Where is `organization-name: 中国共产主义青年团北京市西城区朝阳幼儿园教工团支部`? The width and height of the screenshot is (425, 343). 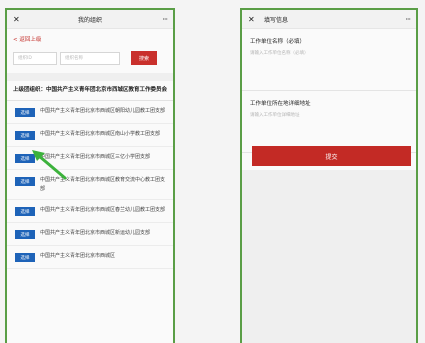
organization-name: 中国共产主义青年团北京市西城区朝阳幼儿园教工团支部 is located at coordinates (103, 111).